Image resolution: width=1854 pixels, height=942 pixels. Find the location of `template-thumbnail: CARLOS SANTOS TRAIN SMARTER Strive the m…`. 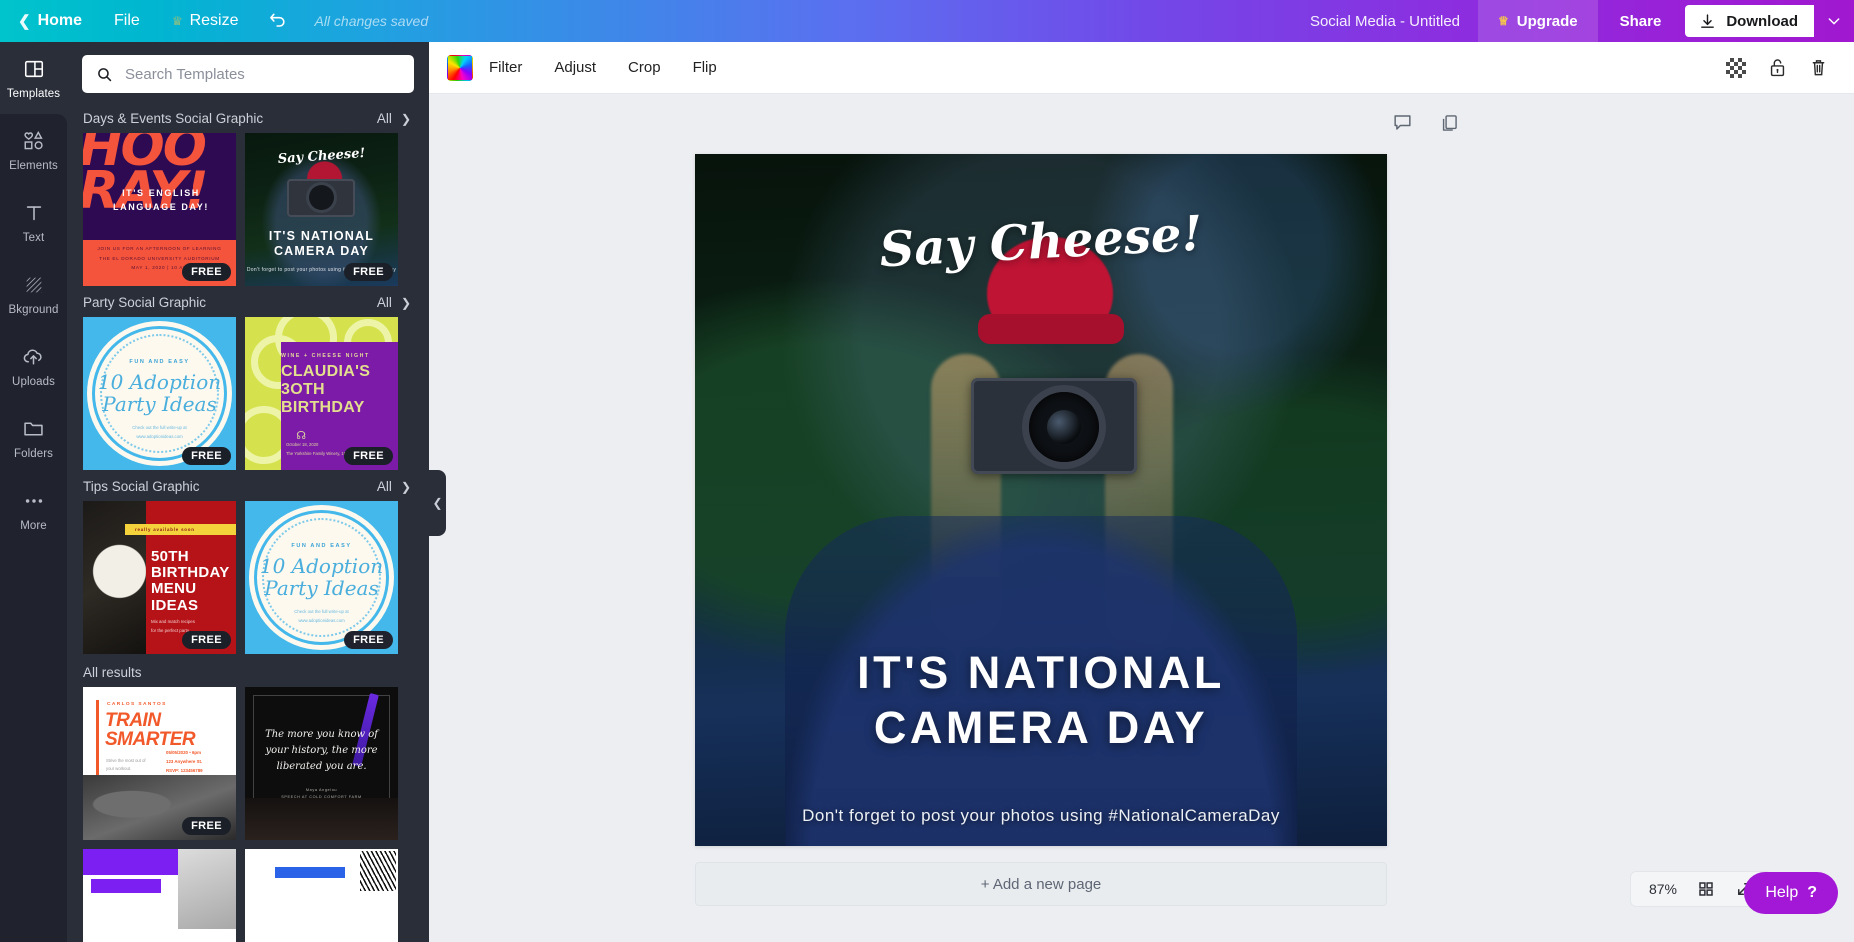

template-thumbnail: CARLOS SANTOS TRAIN SMARTER Strive the m… is located at coordinates (159, 763).